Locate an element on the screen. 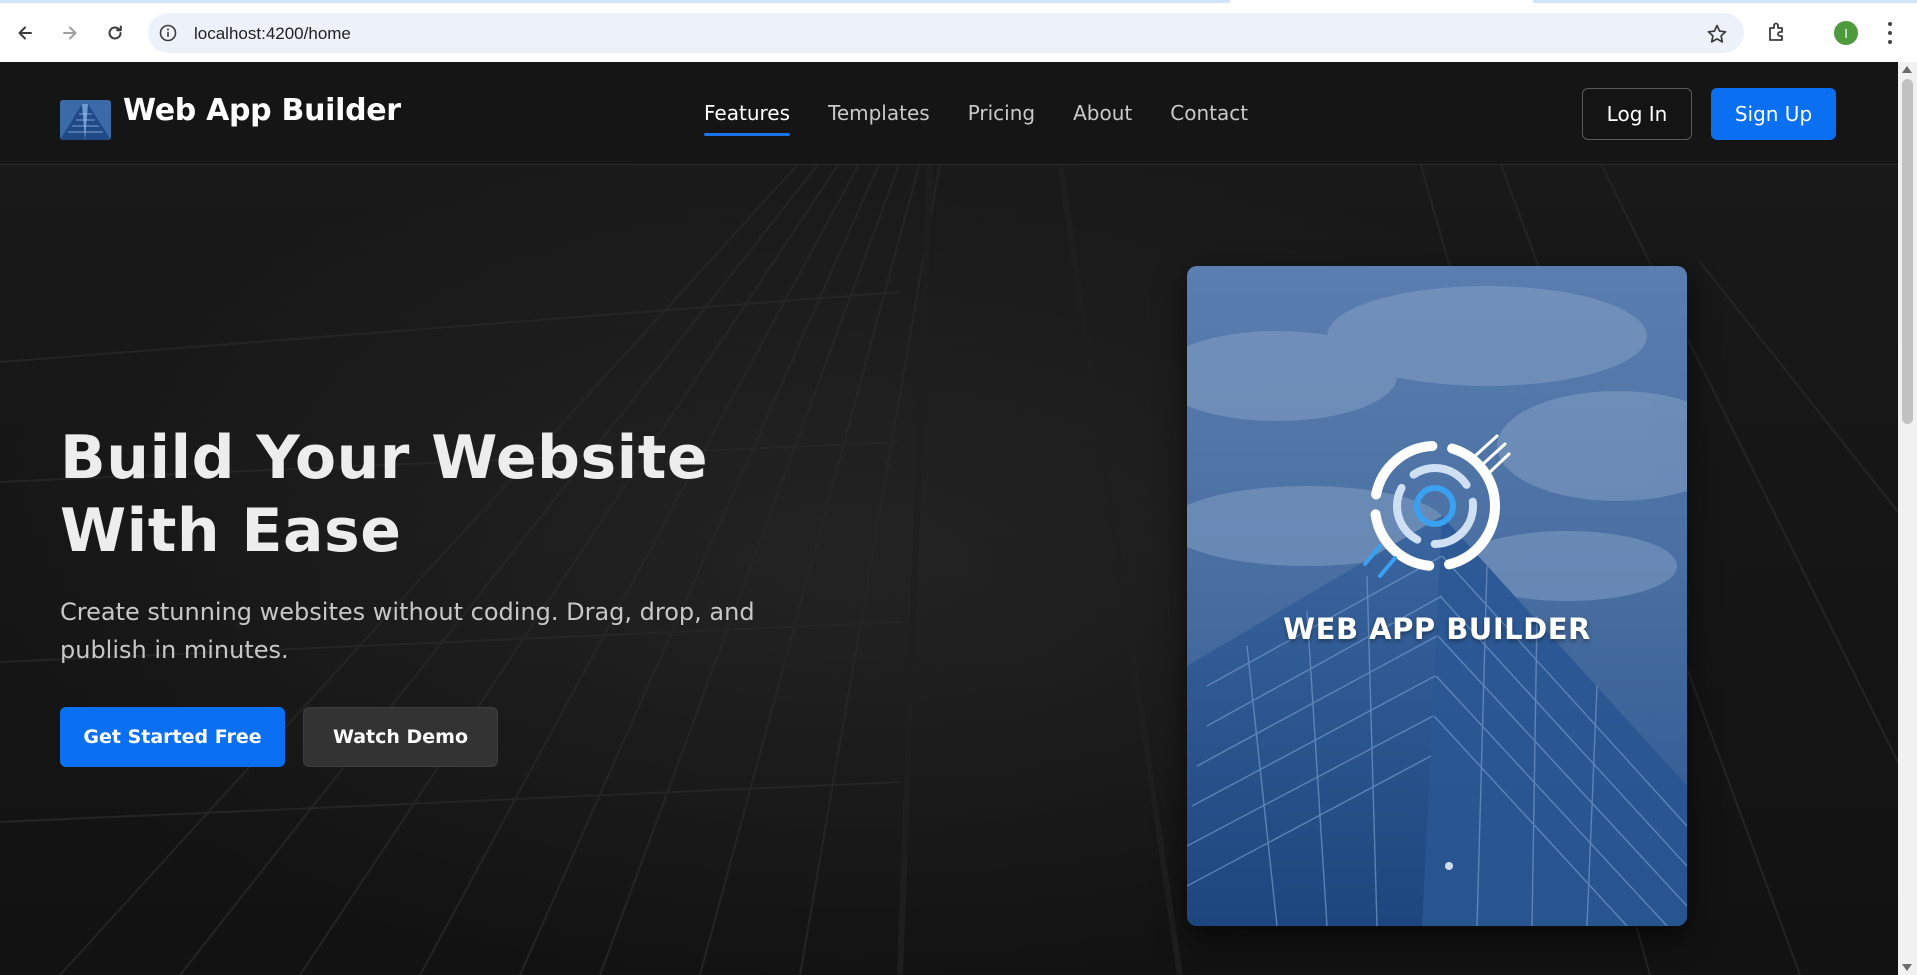 The width and height of the screenshot is (1917, 975). scroll-down-arrow is located at coordinates (1907, 967).